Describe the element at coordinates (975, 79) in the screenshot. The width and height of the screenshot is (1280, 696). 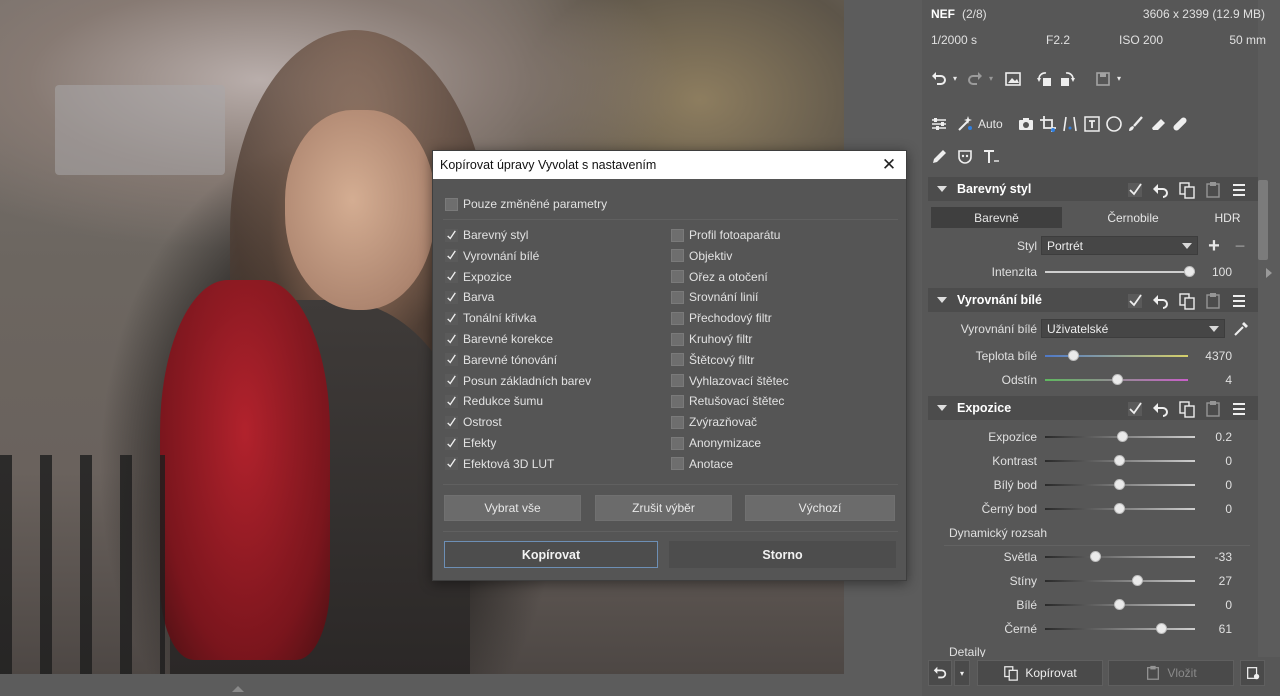
I see `redo-icon` at that location.